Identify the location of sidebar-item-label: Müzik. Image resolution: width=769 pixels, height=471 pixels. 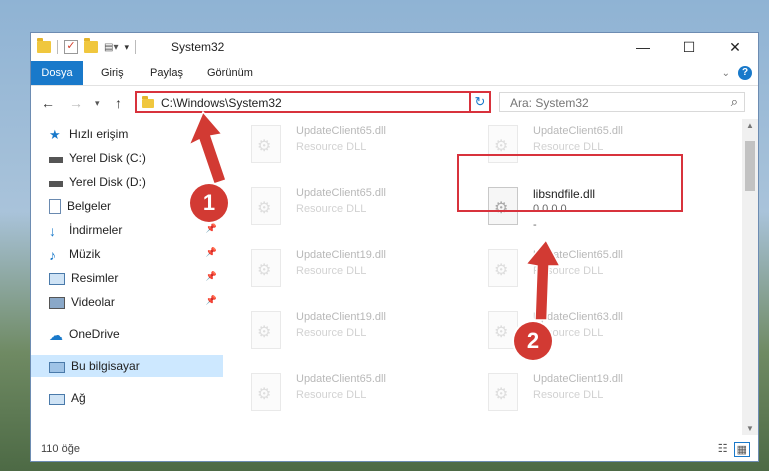
(85, 254).